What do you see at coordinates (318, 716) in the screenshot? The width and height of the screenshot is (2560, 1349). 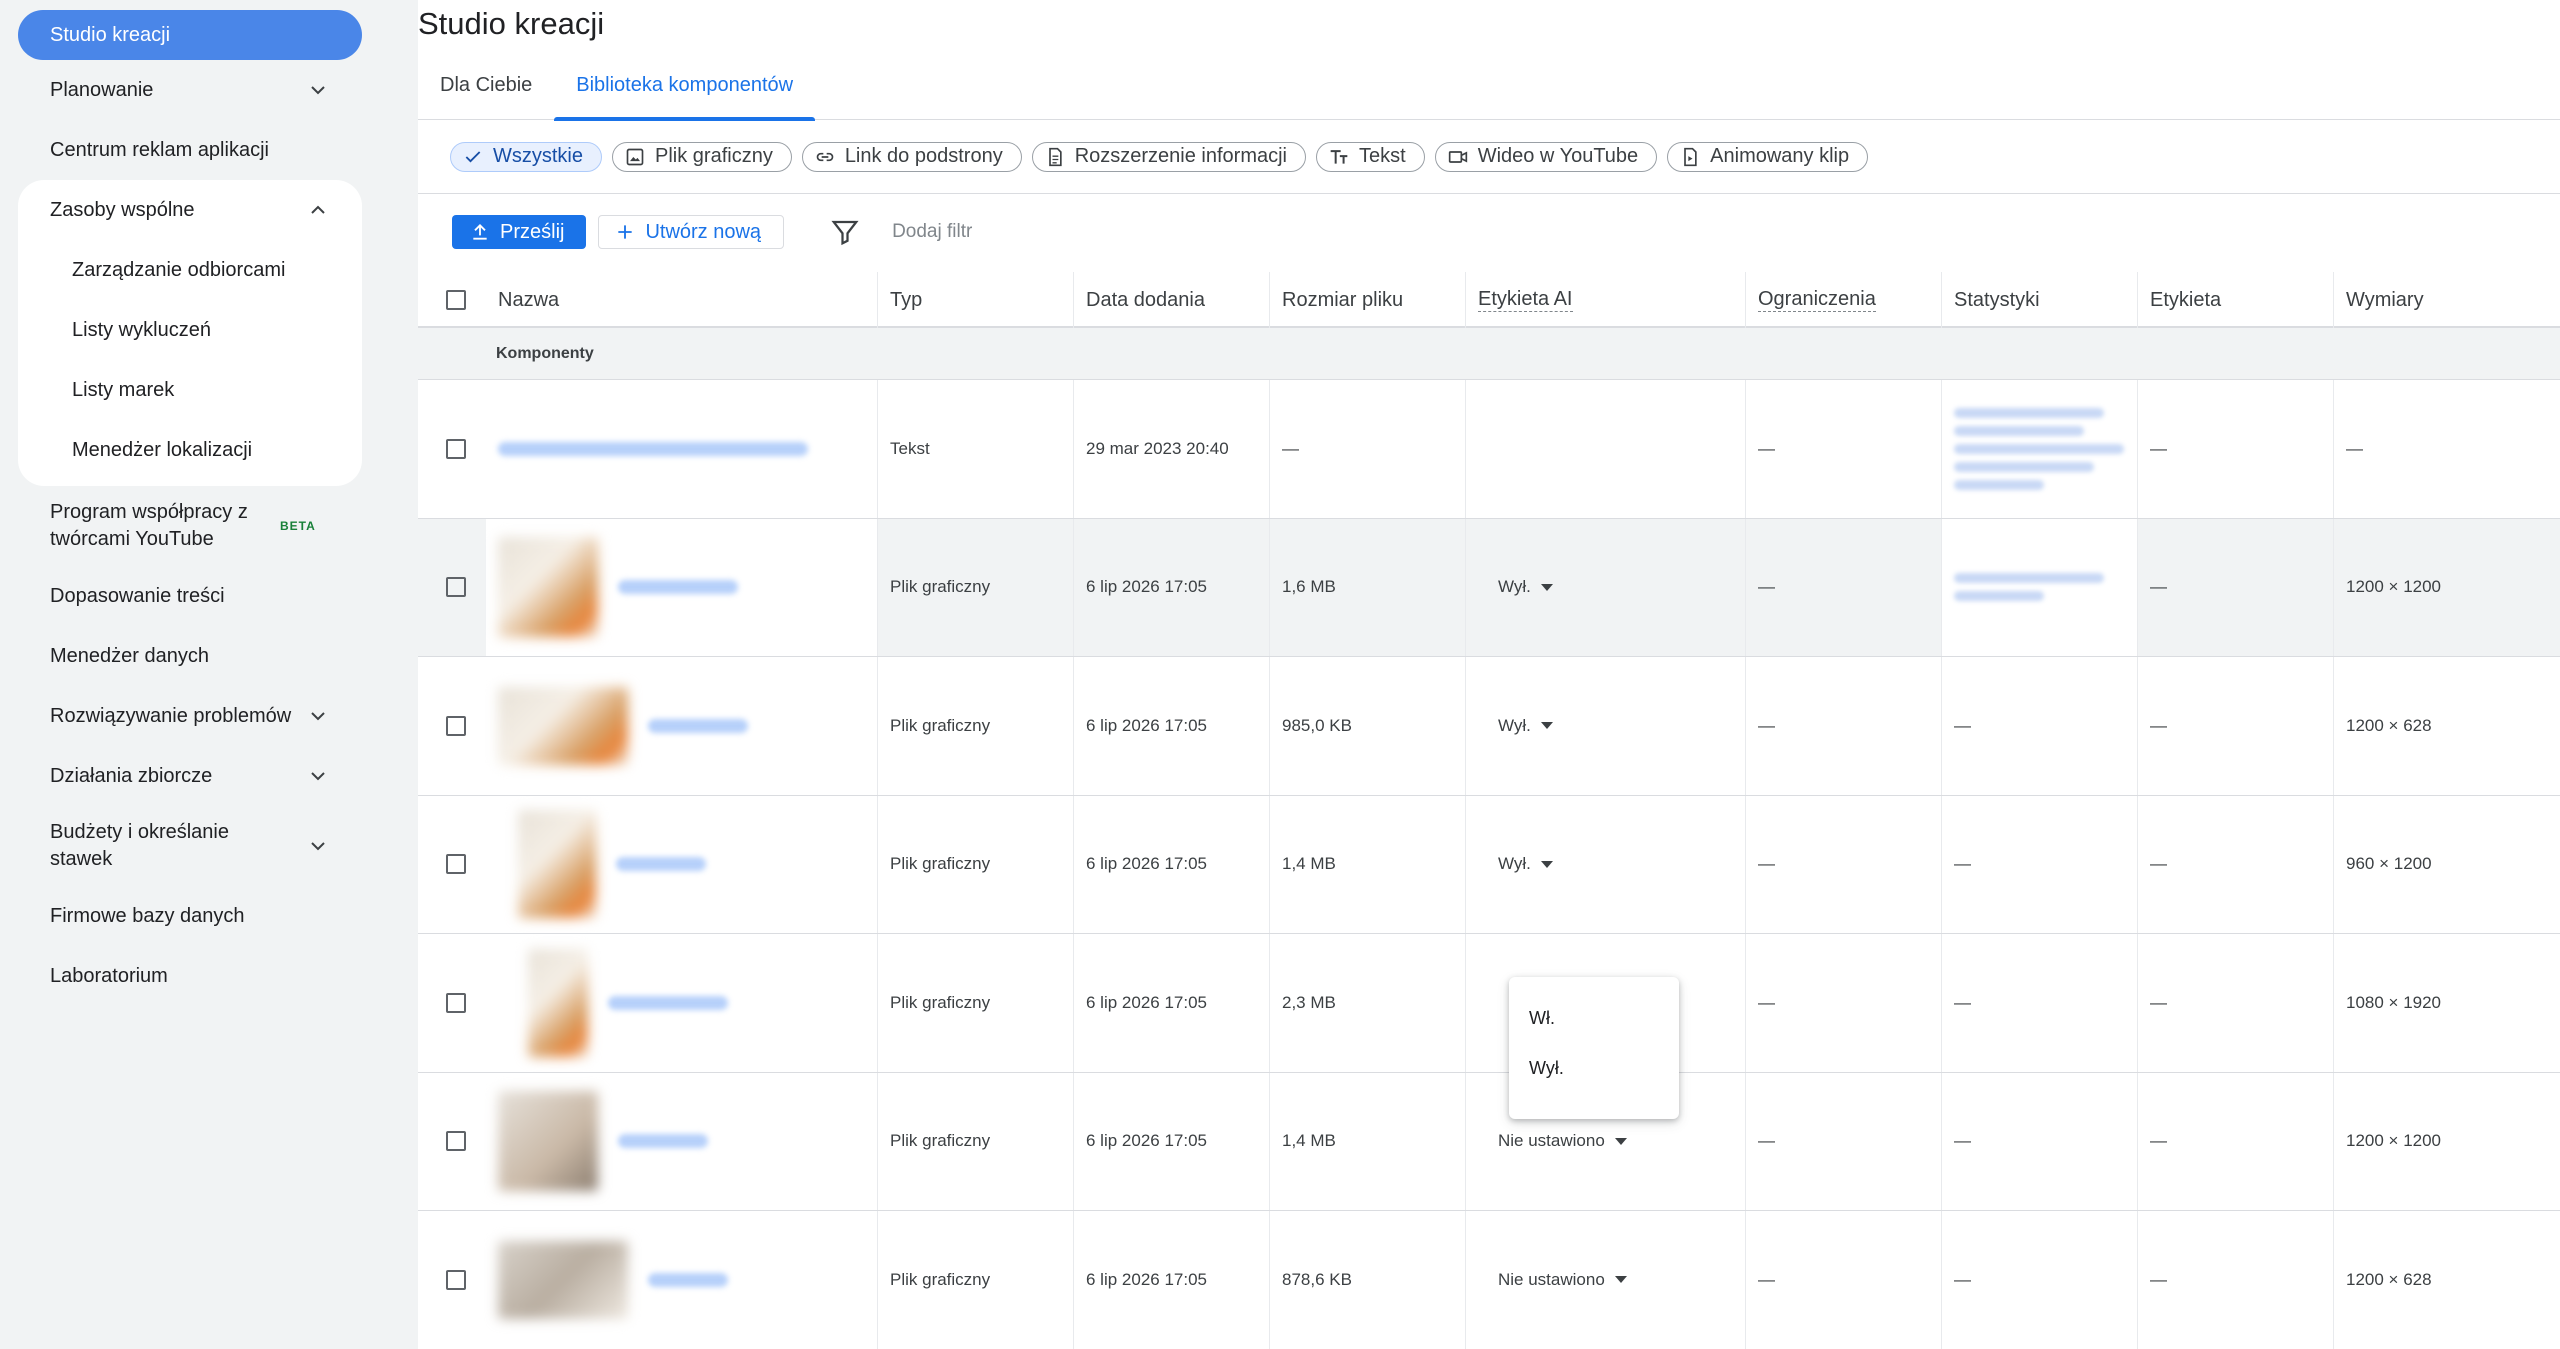 I see `chevron-down-icon` at bounding box center [318, 716].